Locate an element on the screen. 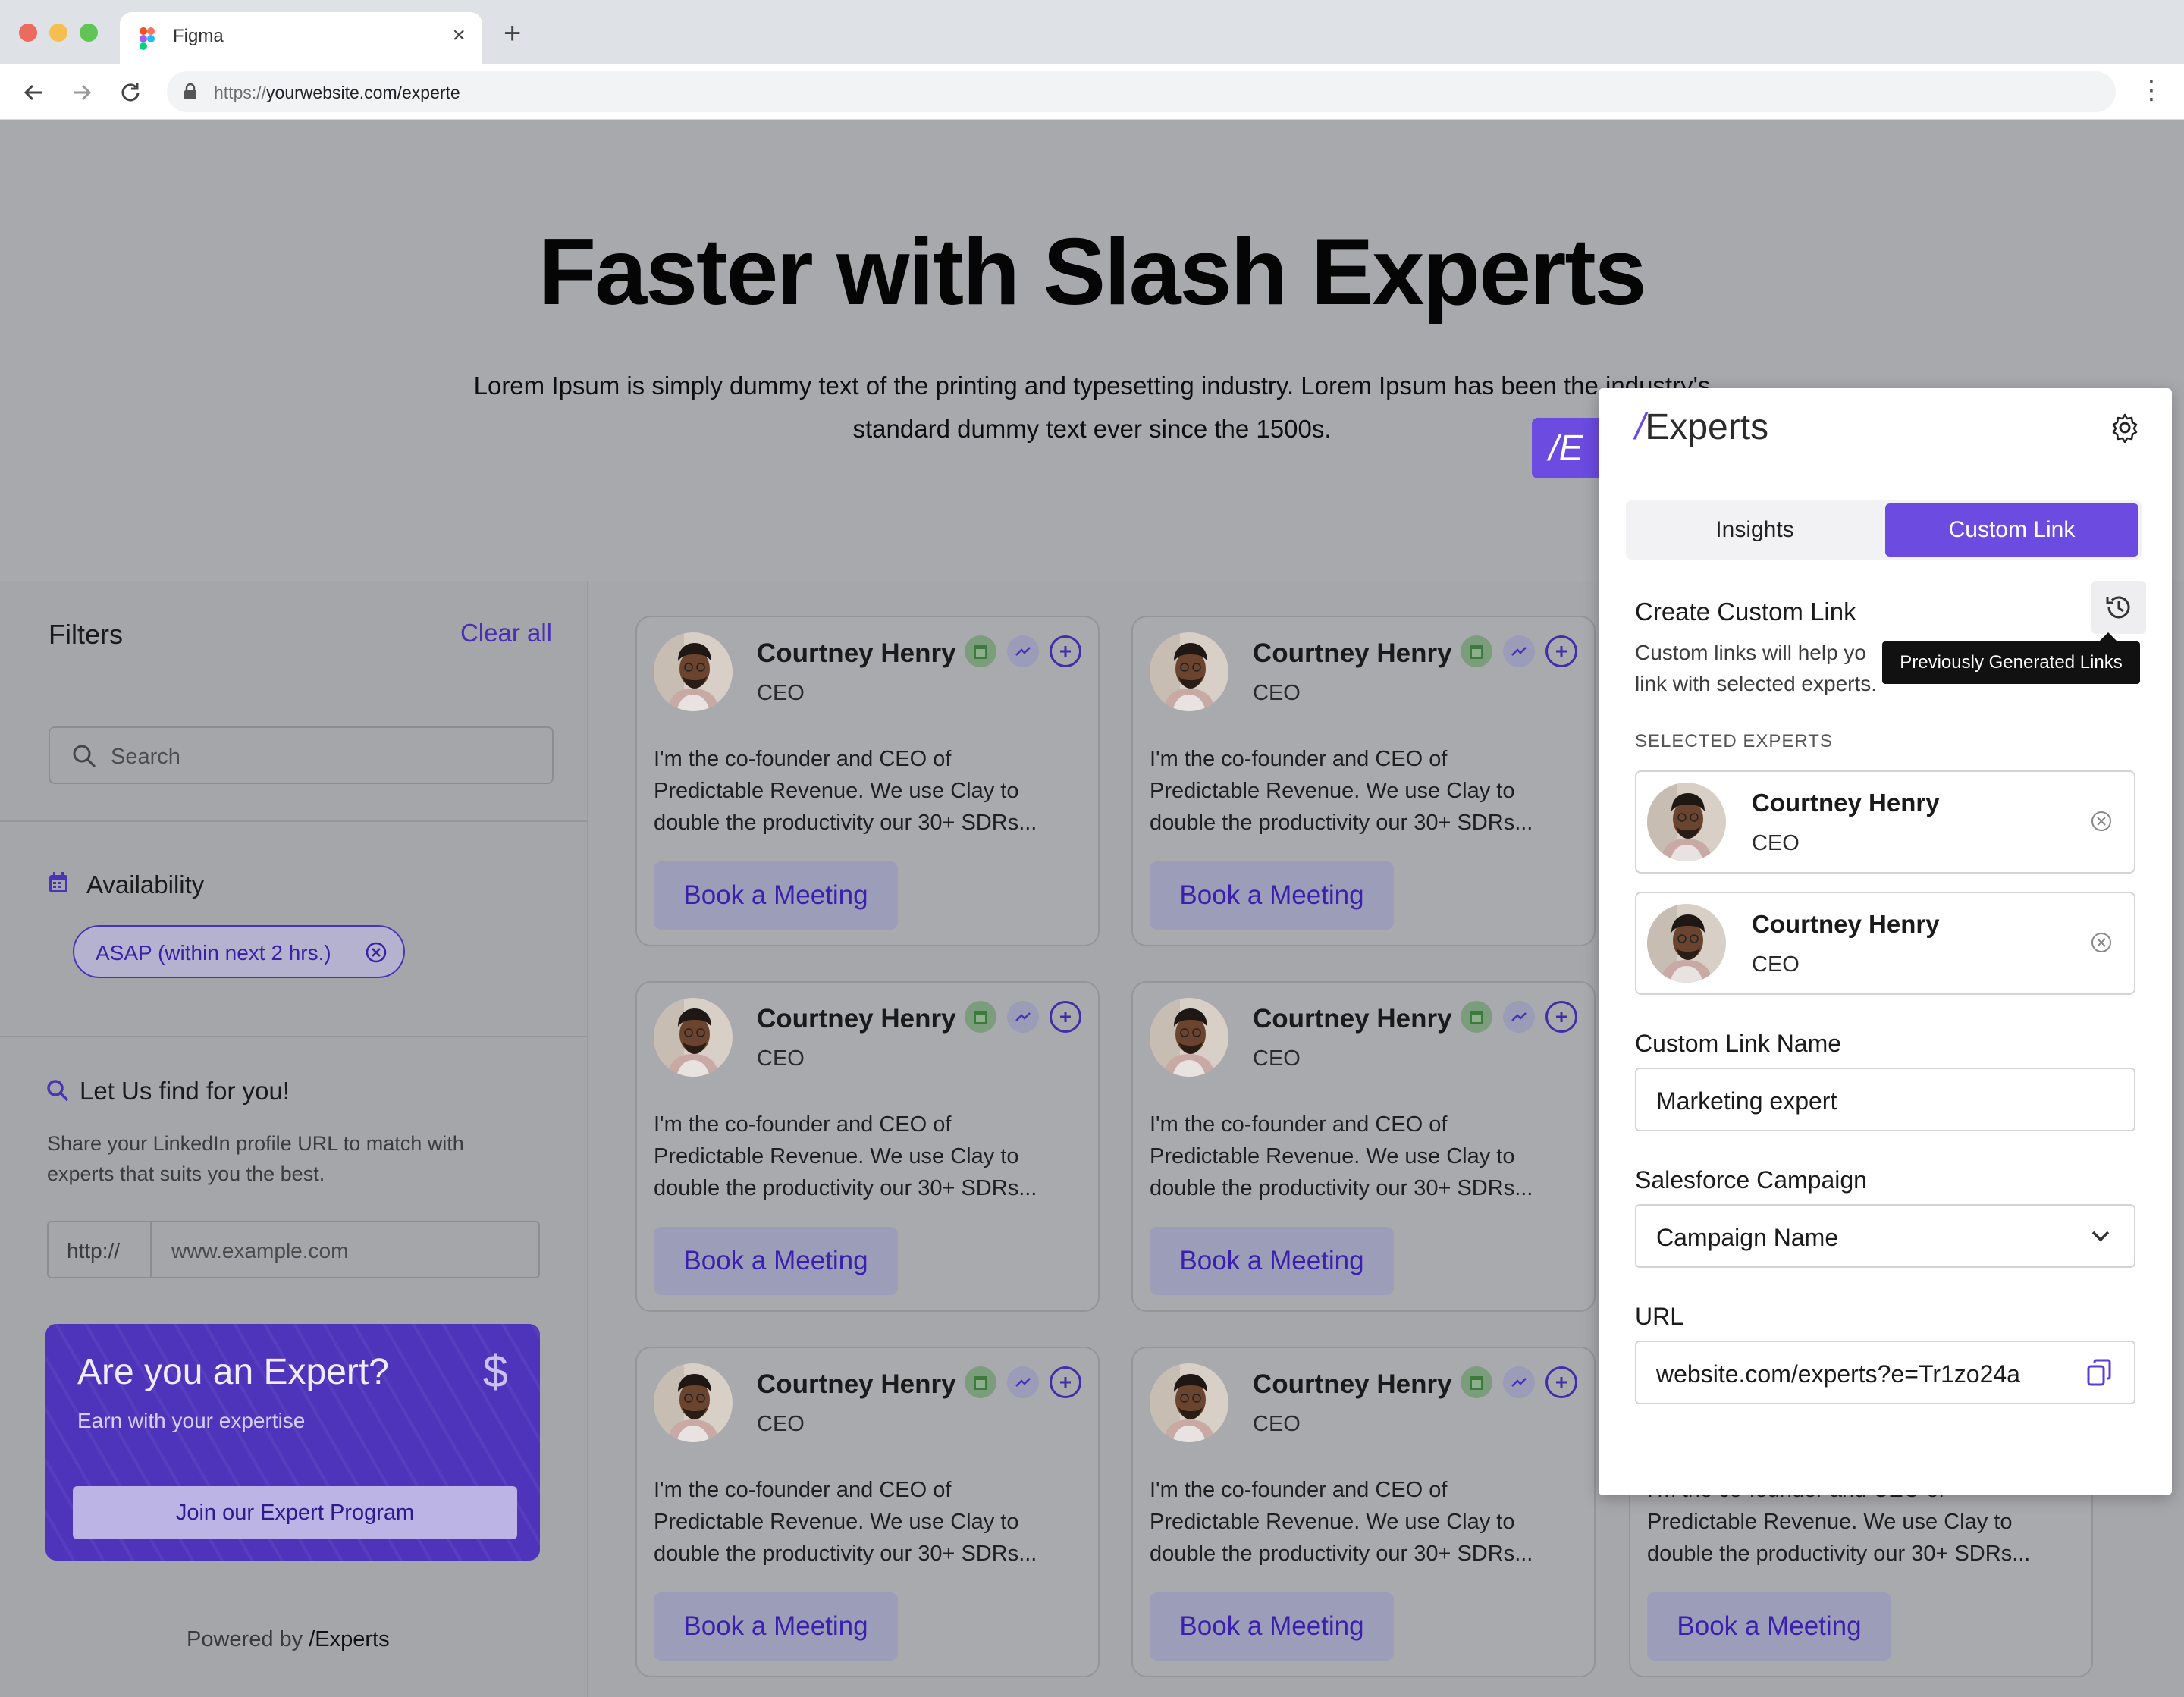 Image resolution: width=2184 pixels, height=1697 pixels. new-tab-icon: + is located at coordinates (512, 33).